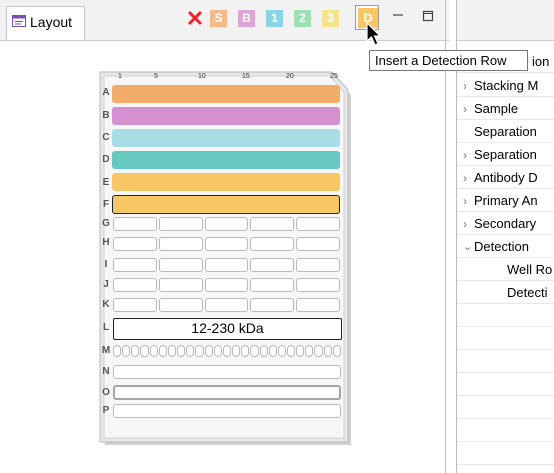 This screenshot has height=473, width=554. I want to click on tab-layout-label: Layout, so click(51, 22).